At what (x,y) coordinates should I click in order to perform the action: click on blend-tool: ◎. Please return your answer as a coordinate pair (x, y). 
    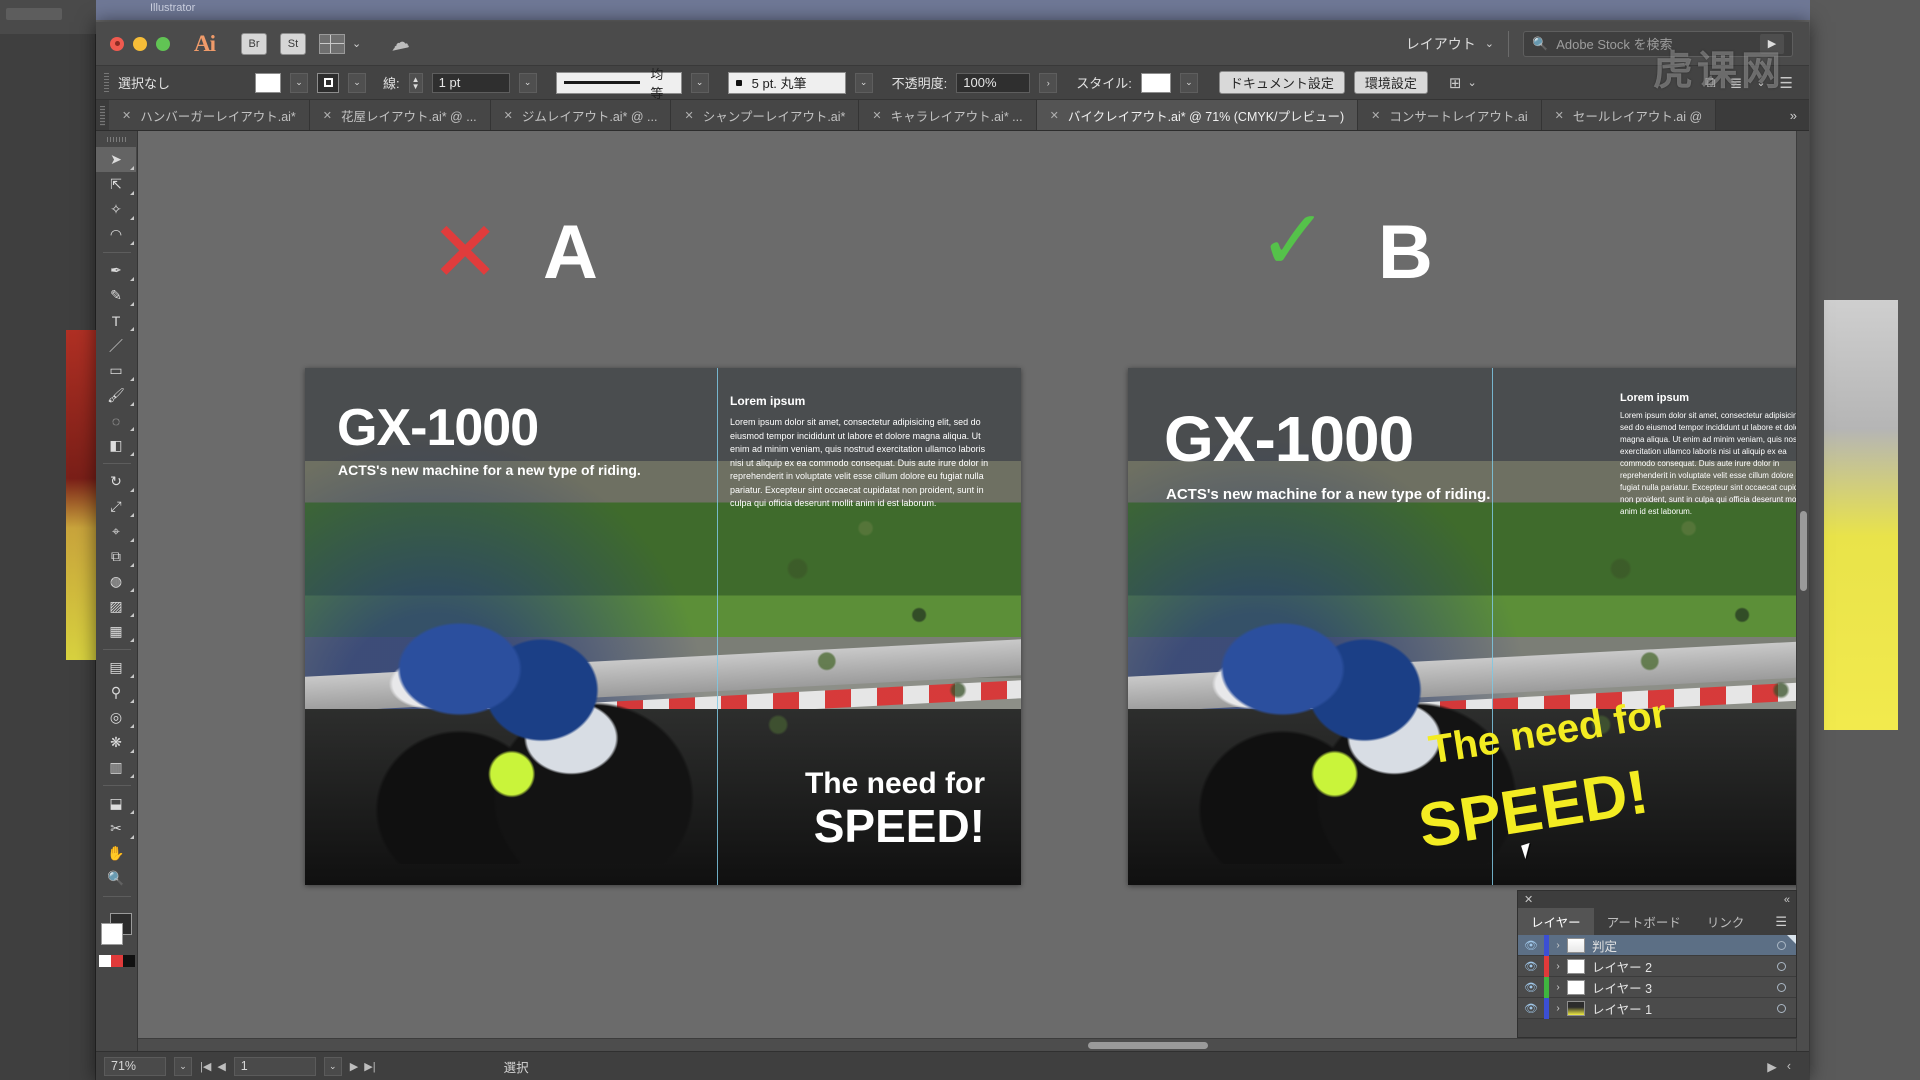
    Looking at the image, I should click on (116, 717).